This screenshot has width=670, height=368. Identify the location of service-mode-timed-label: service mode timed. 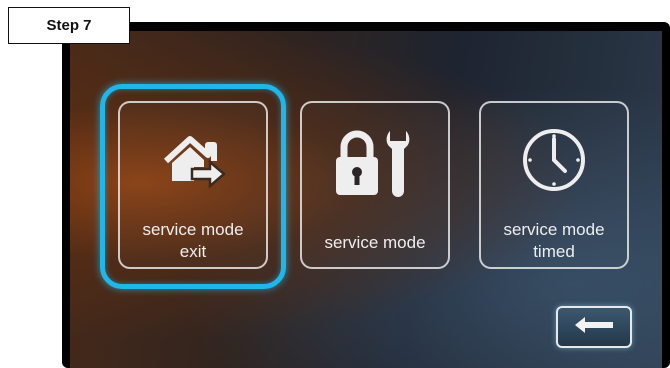
(554, 240).